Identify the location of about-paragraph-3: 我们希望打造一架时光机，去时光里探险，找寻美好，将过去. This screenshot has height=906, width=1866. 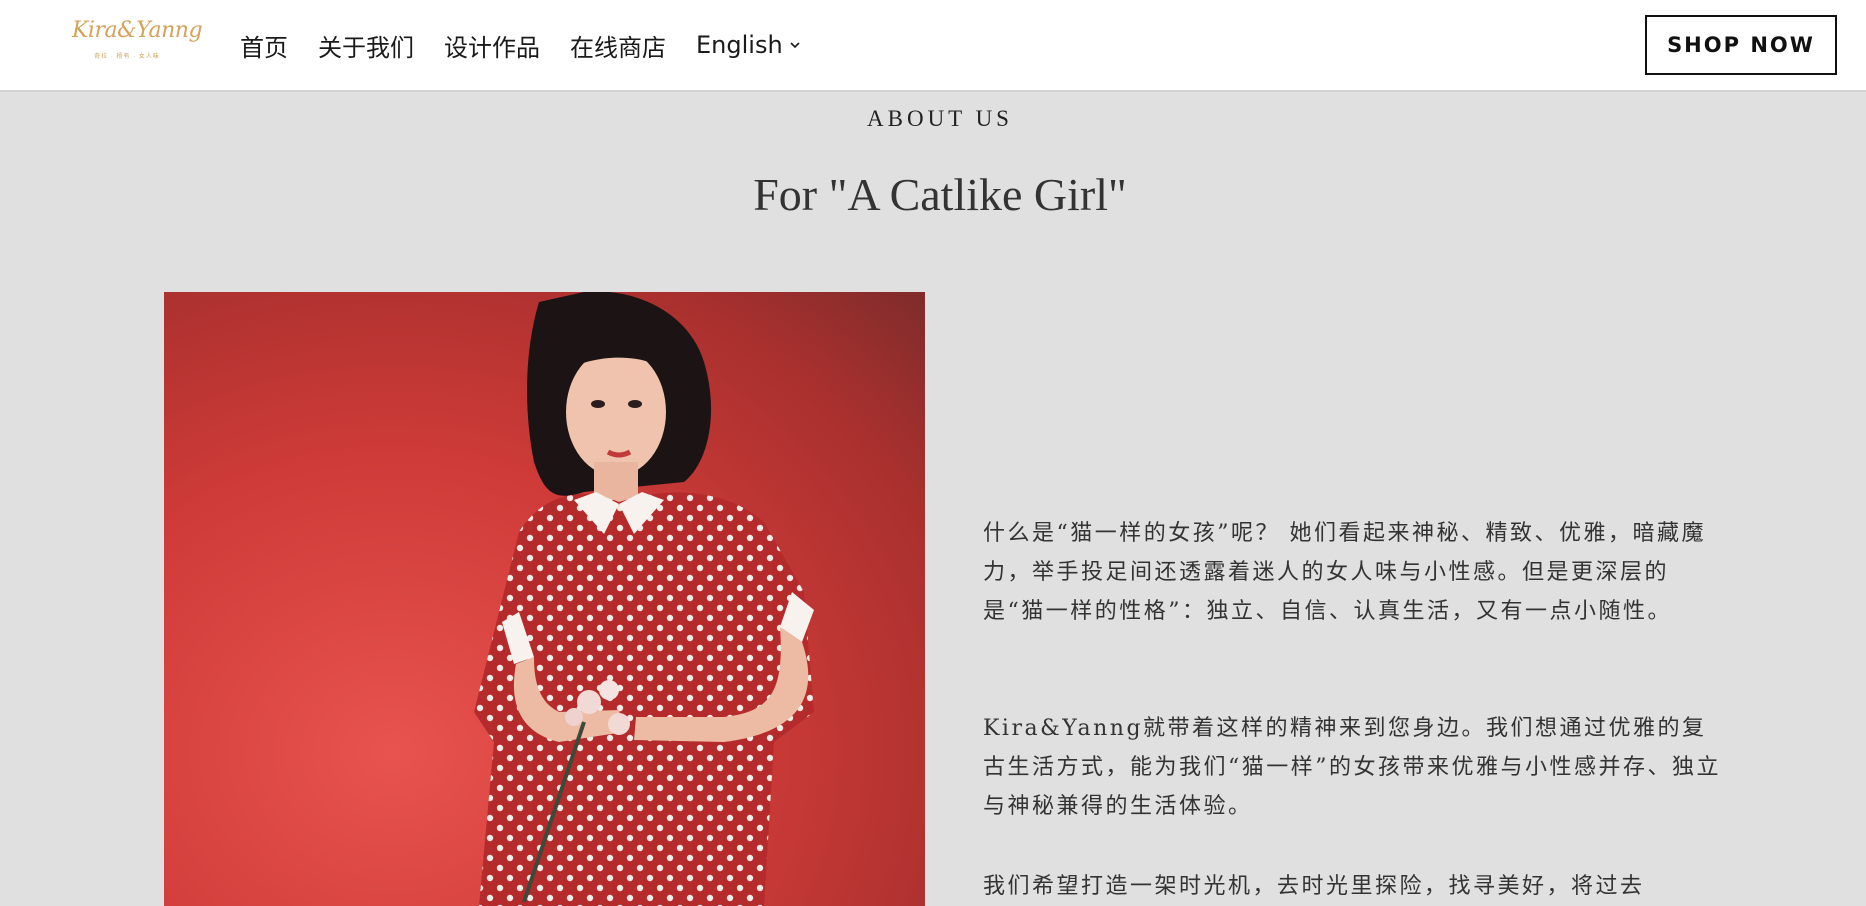
(1314, 886).